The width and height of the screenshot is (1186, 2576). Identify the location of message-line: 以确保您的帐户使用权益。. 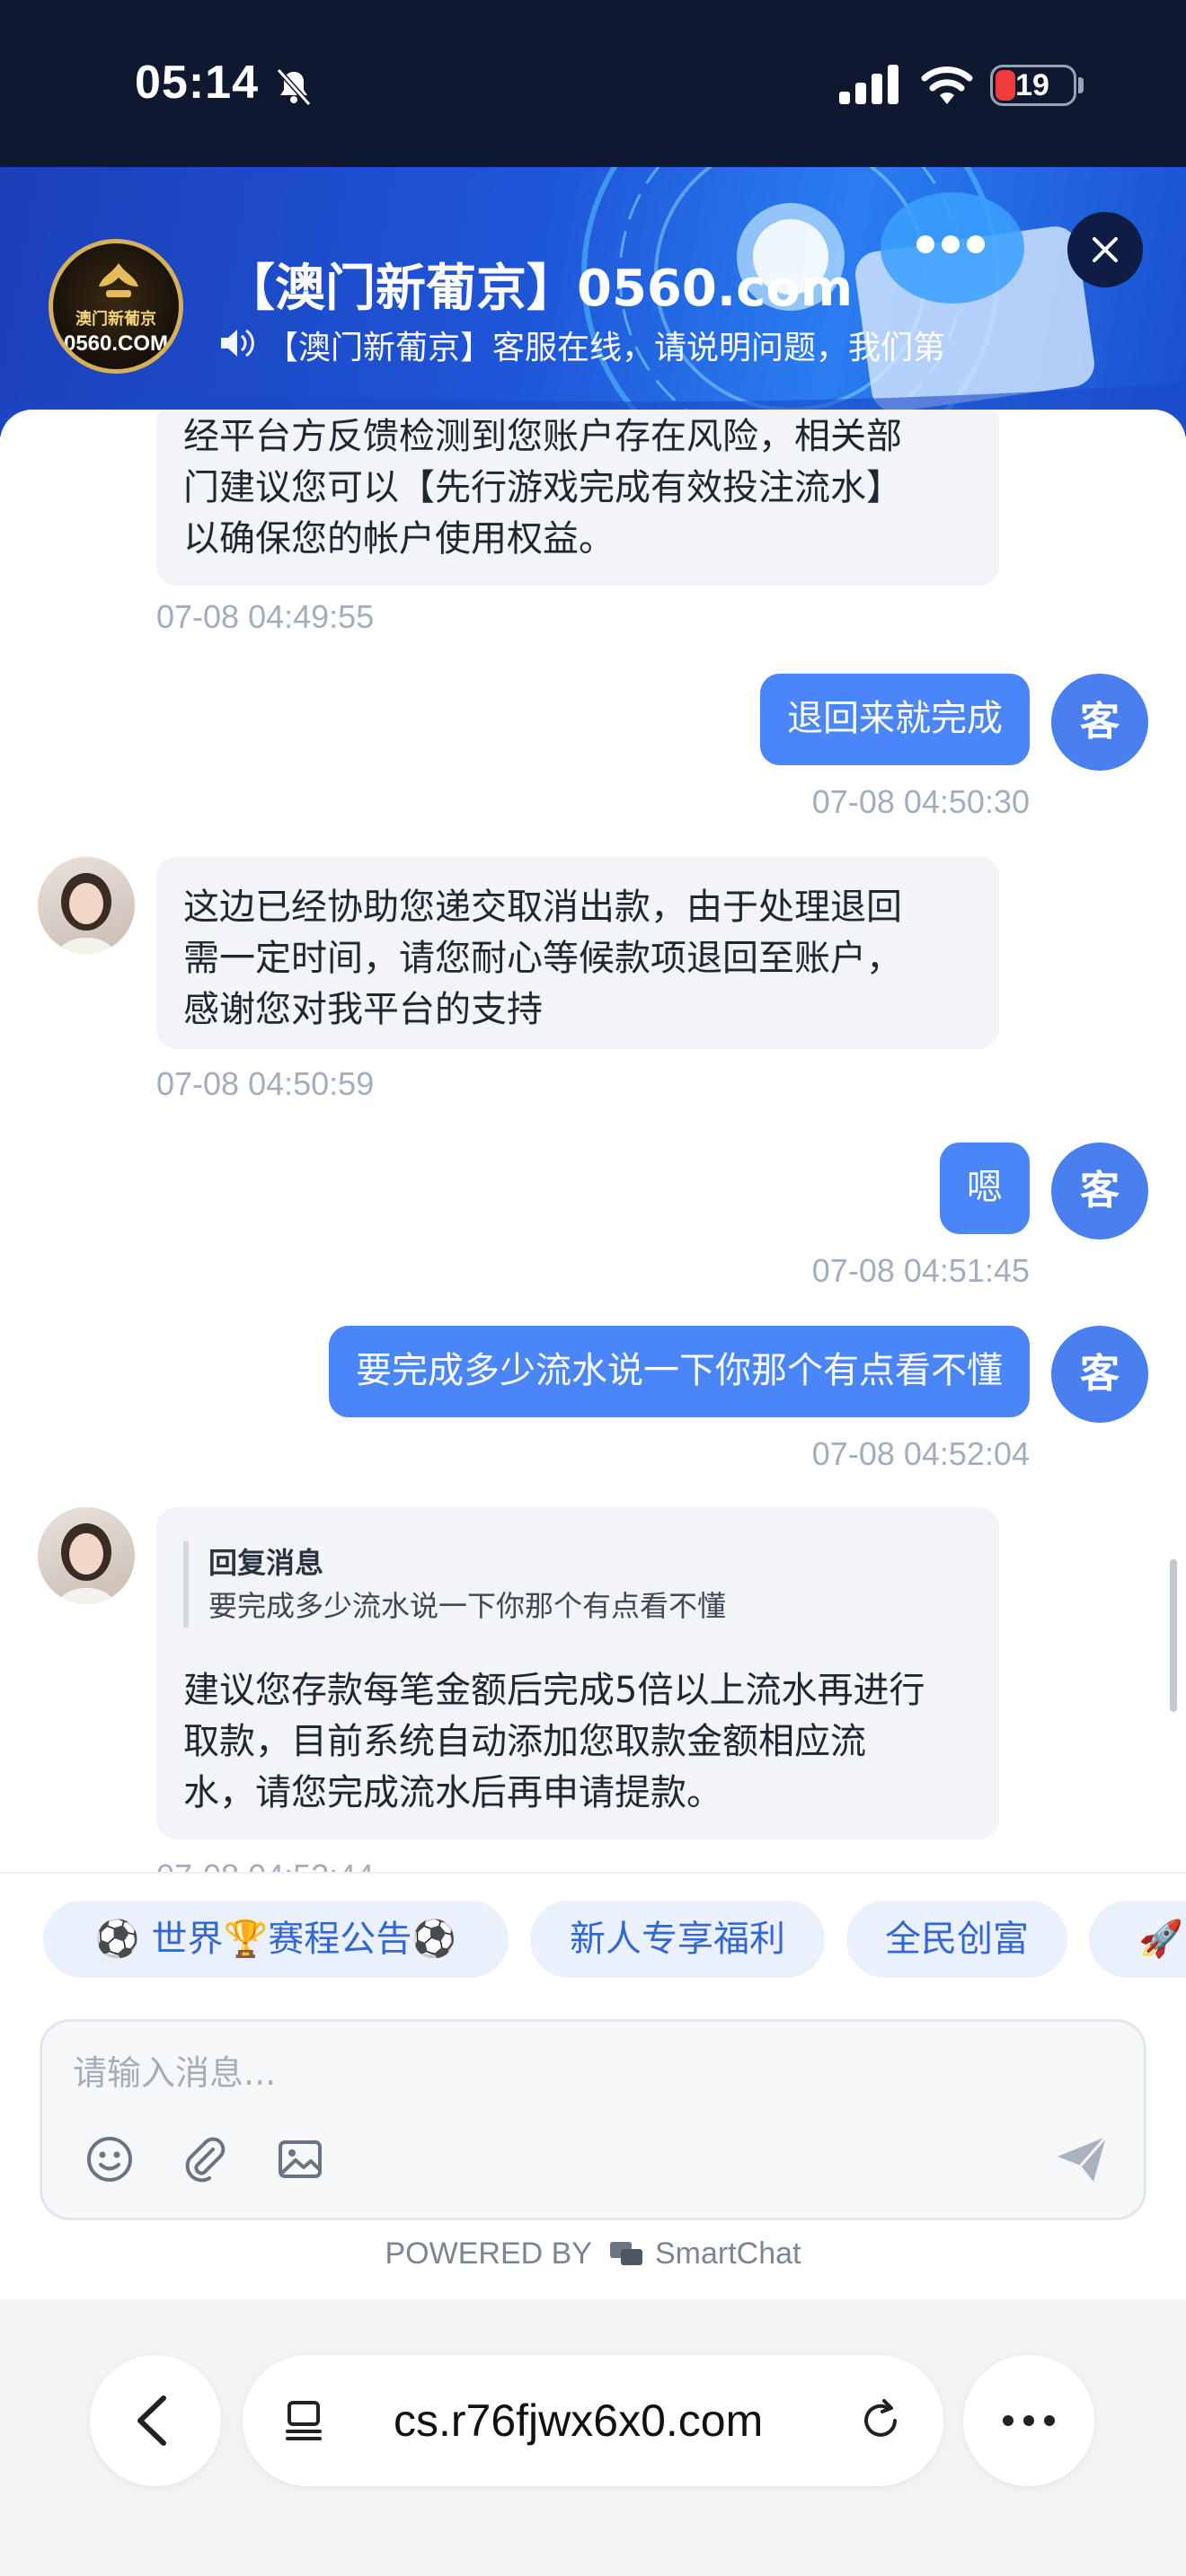
(399, 539).